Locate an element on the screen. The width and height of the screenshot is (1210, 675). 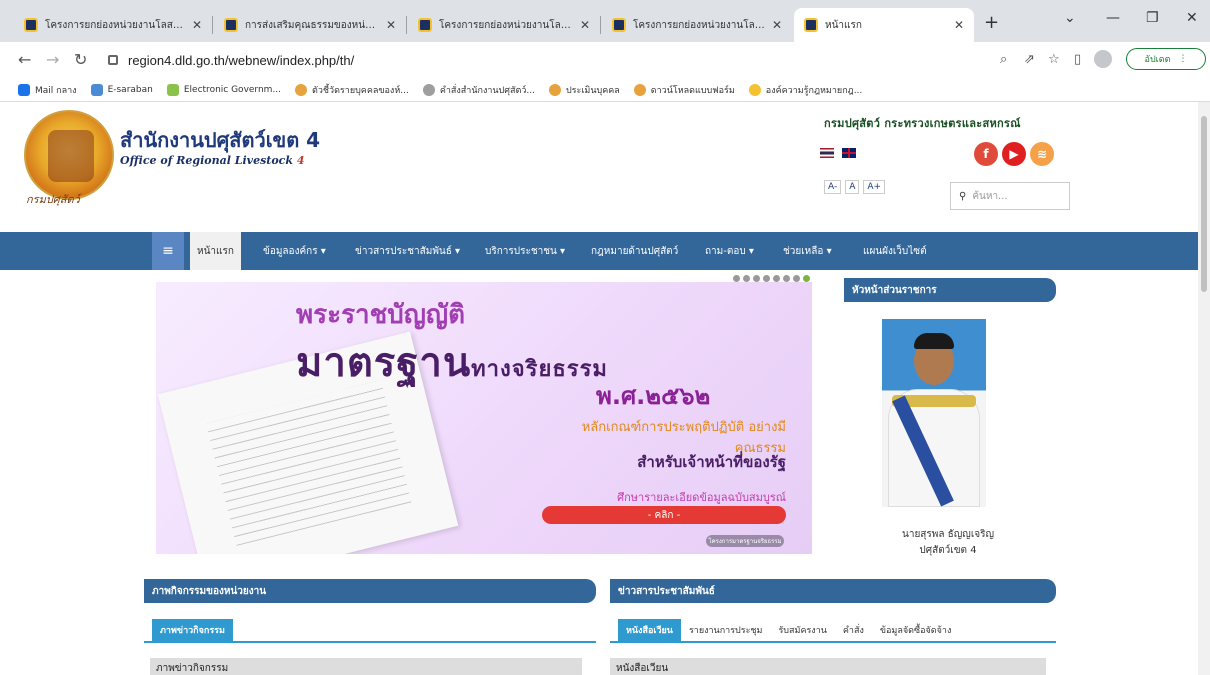
zoom-icon: ⌕ is located at coordinates (1003, 59).